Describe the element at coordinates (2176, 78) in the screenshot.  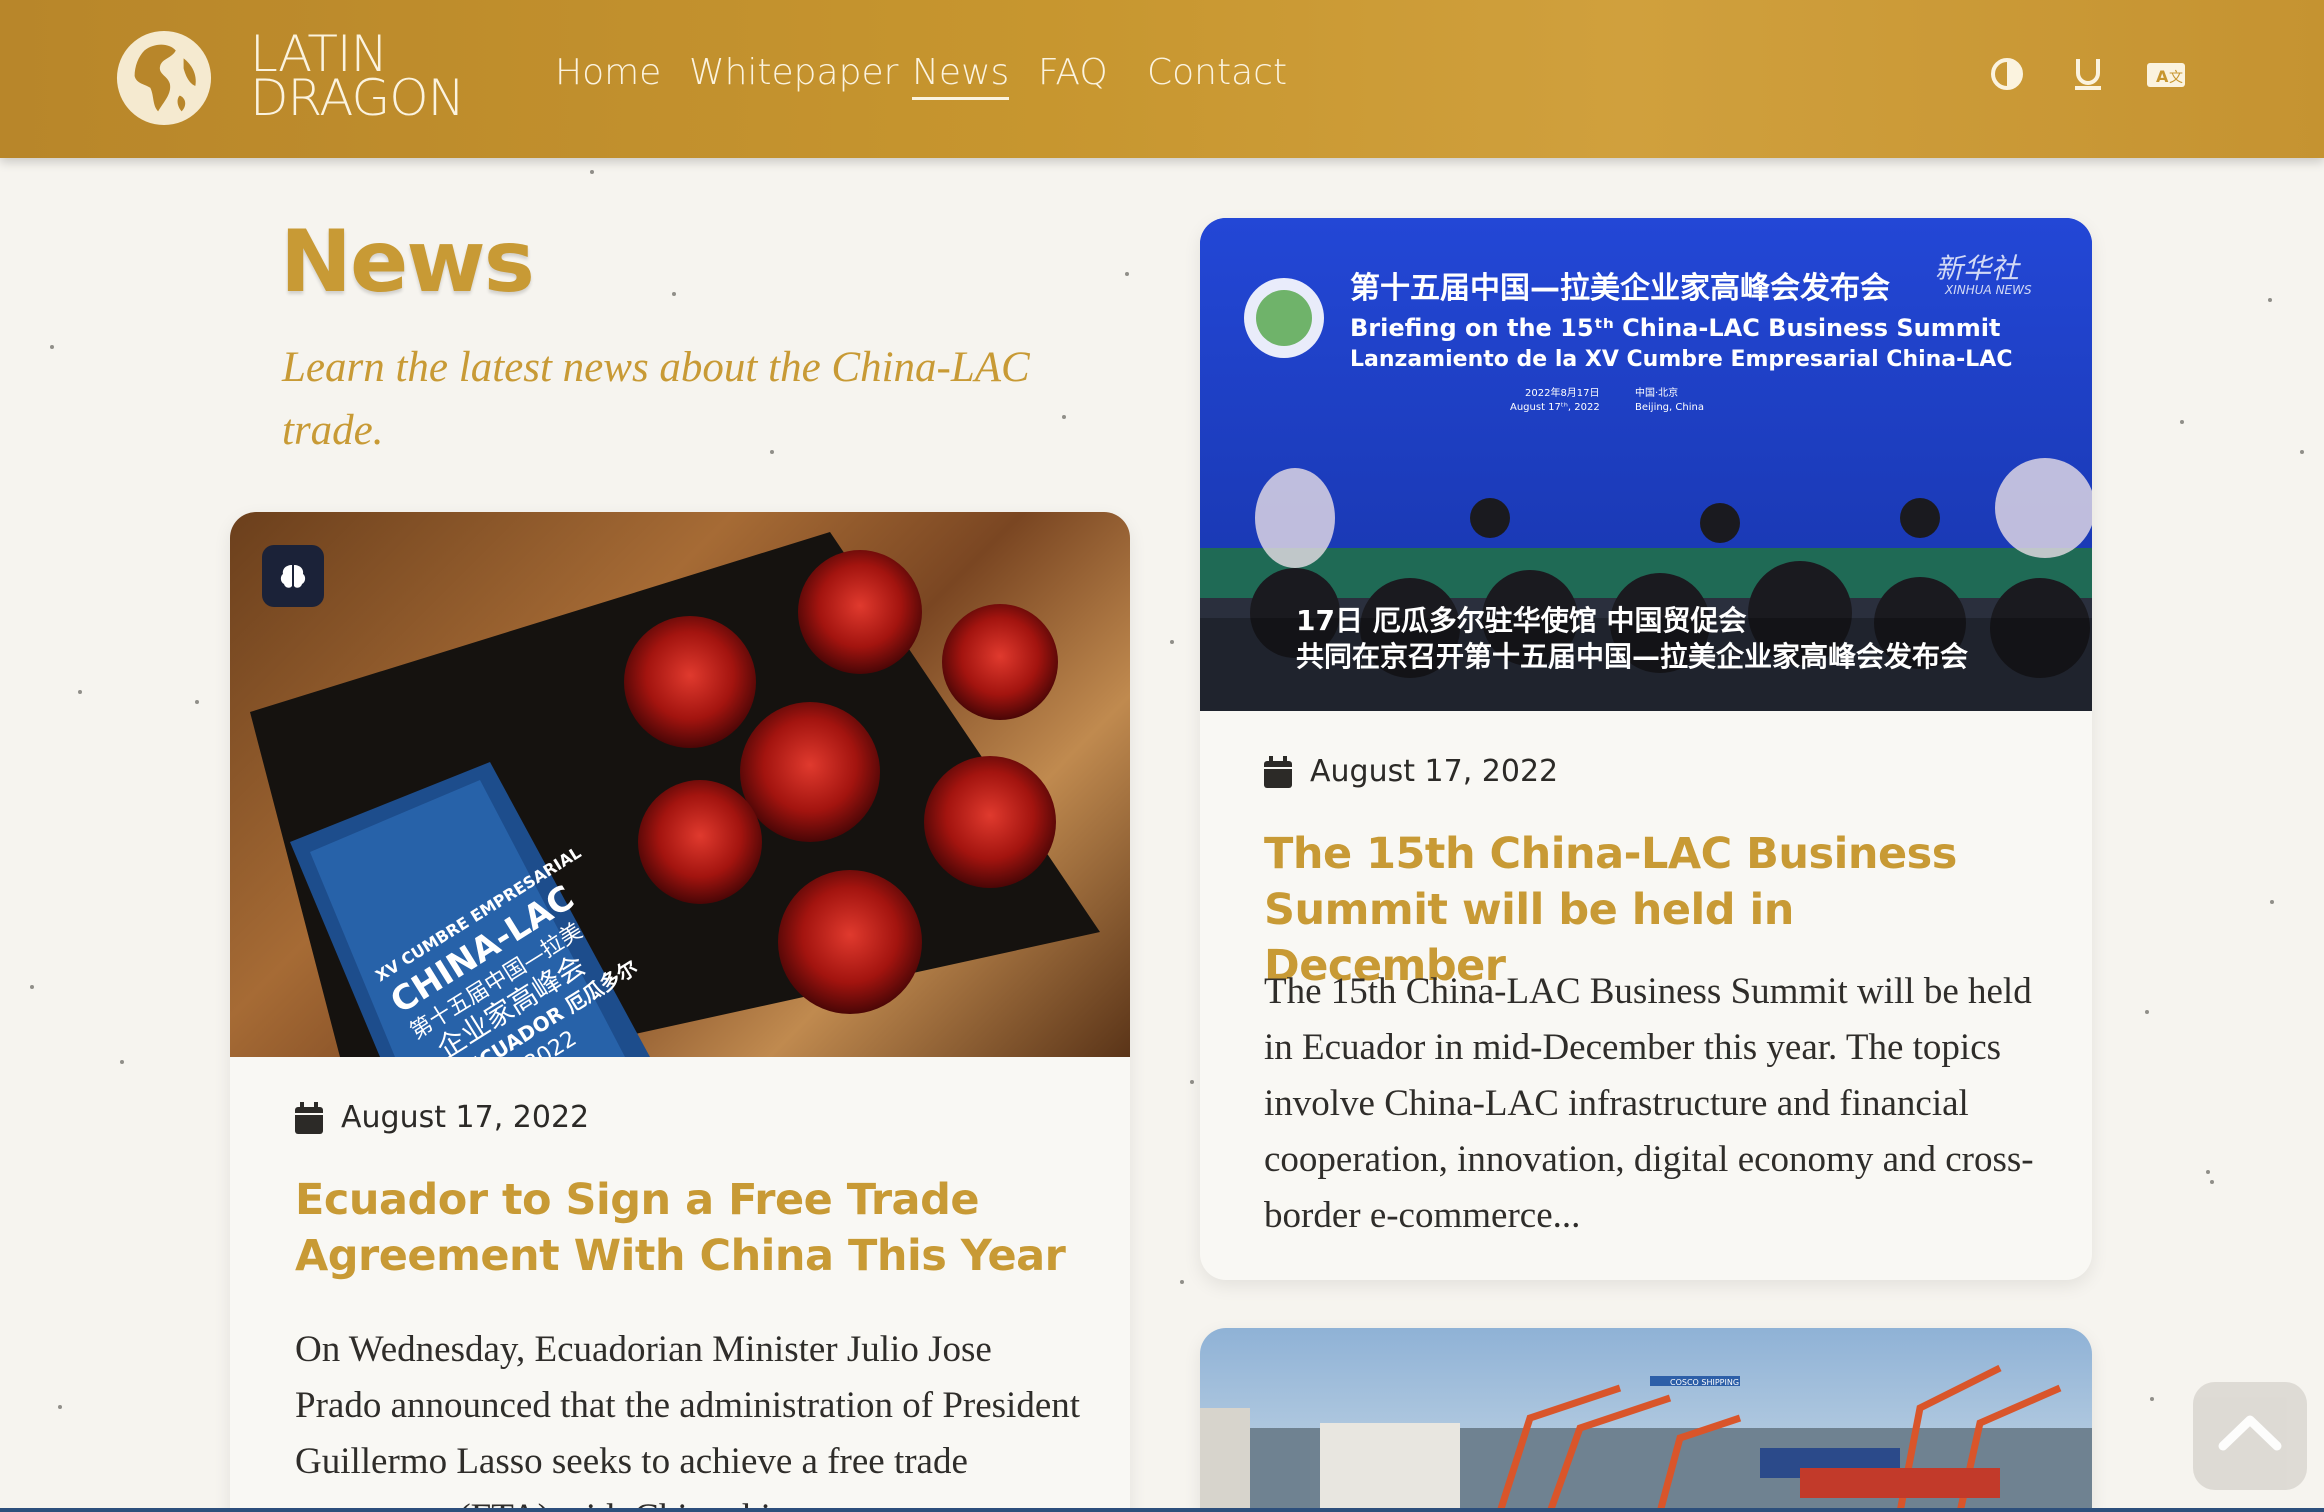
I see `svg-text: 文` at that location.